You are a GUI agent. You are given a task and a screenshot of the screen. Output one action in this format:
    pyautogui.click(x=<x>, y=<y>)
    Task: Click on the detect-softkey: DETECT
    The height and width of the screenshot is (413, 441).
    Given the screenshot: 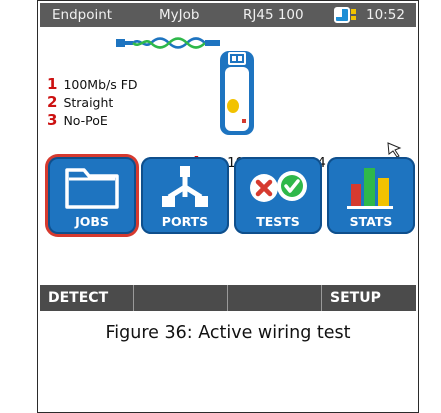 What is the action you would take?
    pyautogui.click(x=87, y=298)
    